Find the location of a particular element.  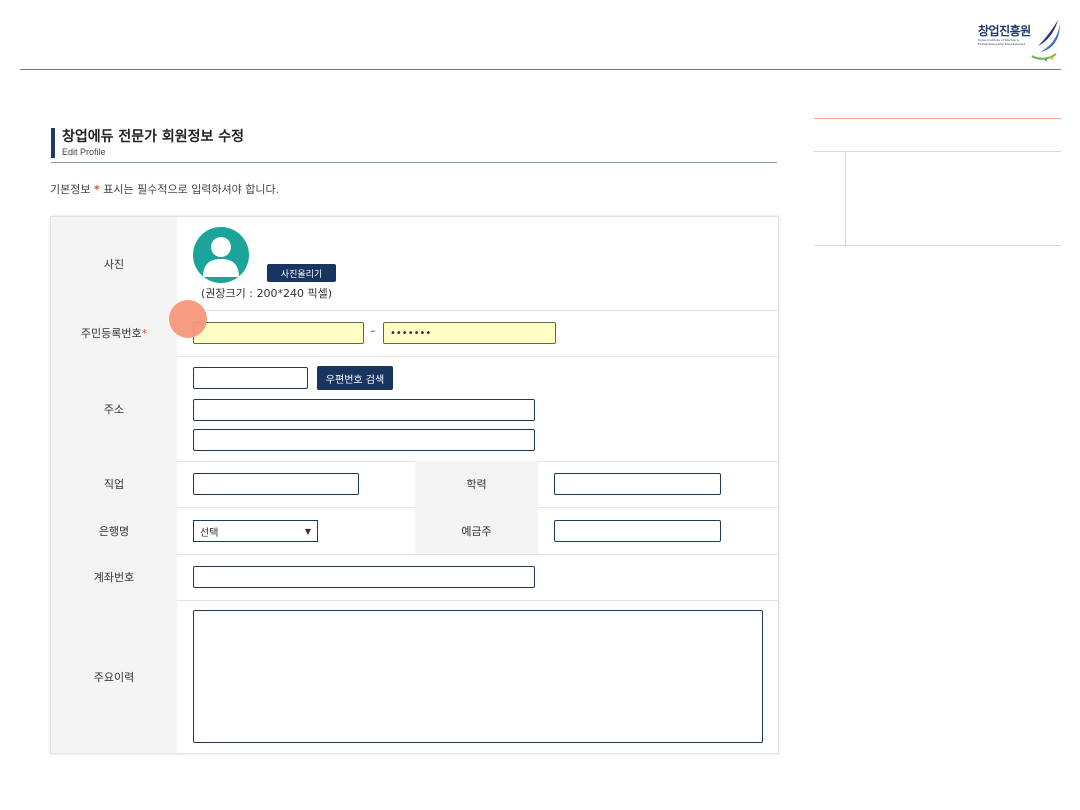

job-education-row: 직업 학력 is located at coordinates (414, 484).